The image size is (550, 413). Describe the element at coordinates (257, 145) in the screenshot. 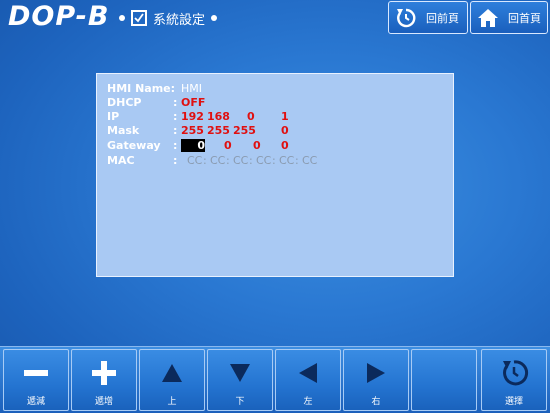

I see `gateway-octet-3: 0` at that location.